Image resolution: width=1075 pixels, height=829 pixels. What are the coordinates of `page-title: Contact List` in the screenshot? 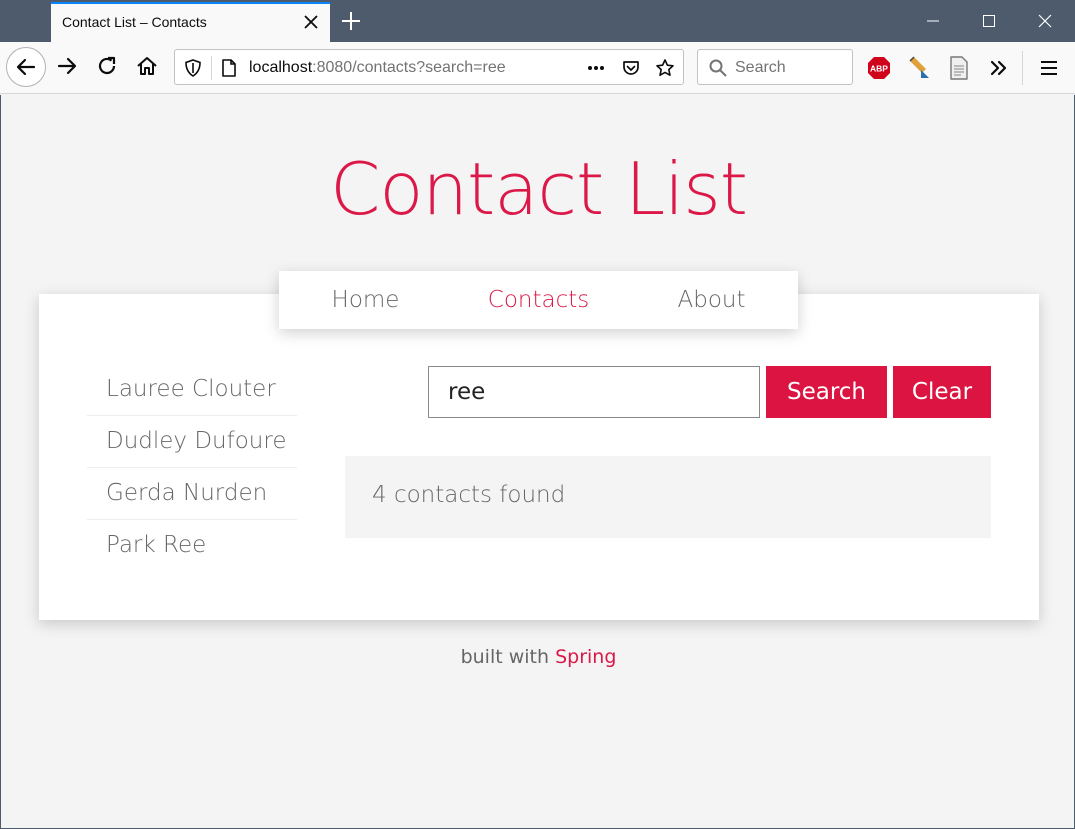 It's located at (539, 189).